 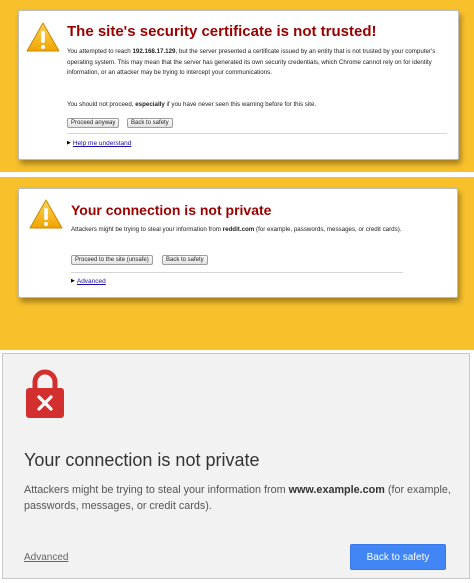 What do you see at coordinates (101, 104) in the screenshot?
I see `advice-text: You should not proceed,` at bounding box center [101, 104].